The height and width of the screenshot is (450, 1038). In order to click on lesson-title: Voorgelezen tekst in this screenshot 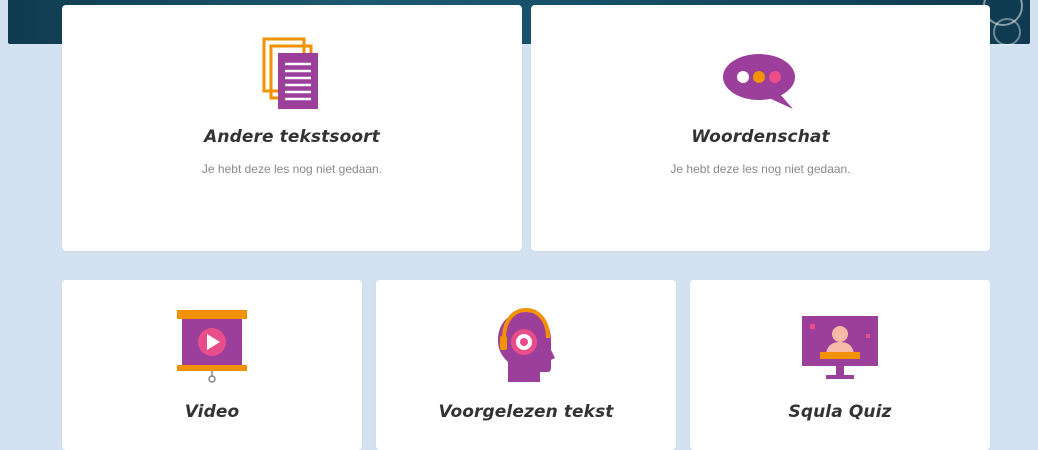, I will do `click(526, 412)`.